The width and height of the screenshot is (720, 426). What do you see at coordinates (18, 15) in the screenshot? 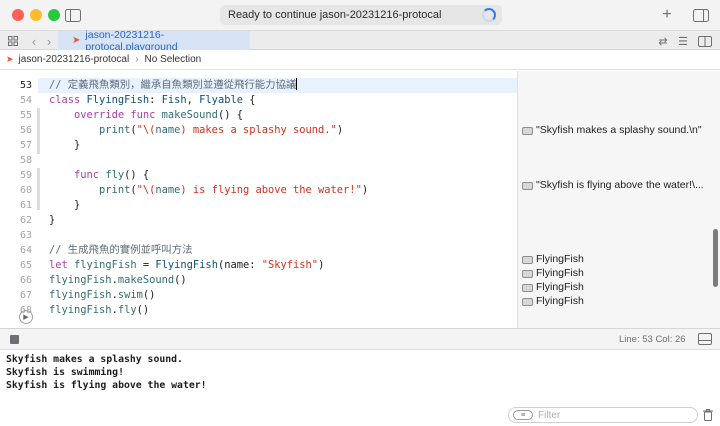
I see `close-window-button` at bounding box center [18, 15].